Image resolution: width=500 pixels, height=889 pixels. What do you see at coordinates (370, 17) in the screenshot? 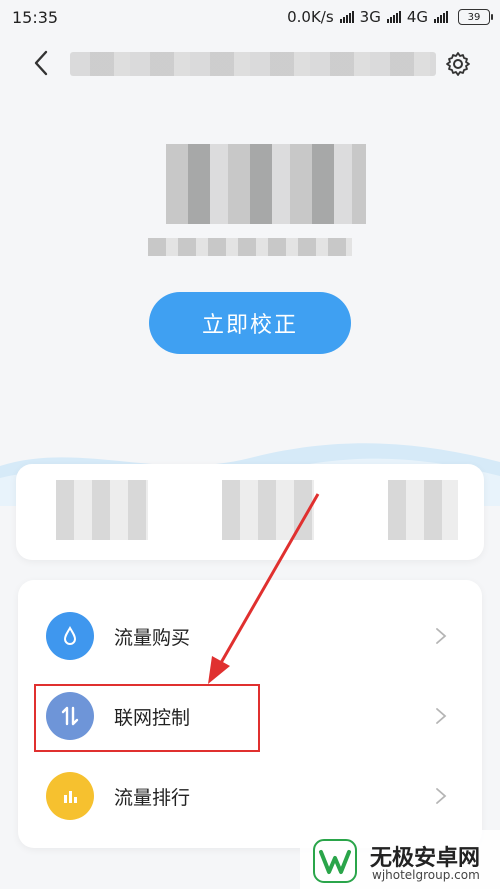
I see `network-type-1: 3G` at bounding box center [370, 17].